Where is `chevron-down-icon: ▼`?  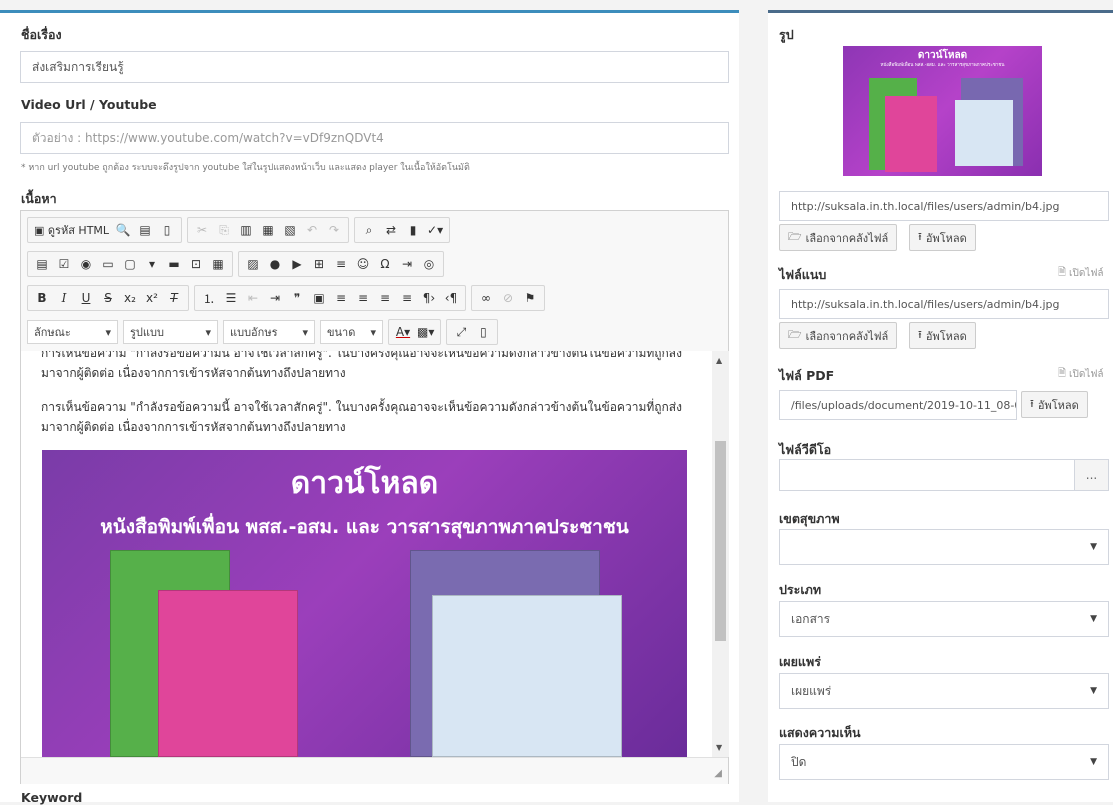
chevron-down-icon: ▼ is located at coordinates (1093, 762).